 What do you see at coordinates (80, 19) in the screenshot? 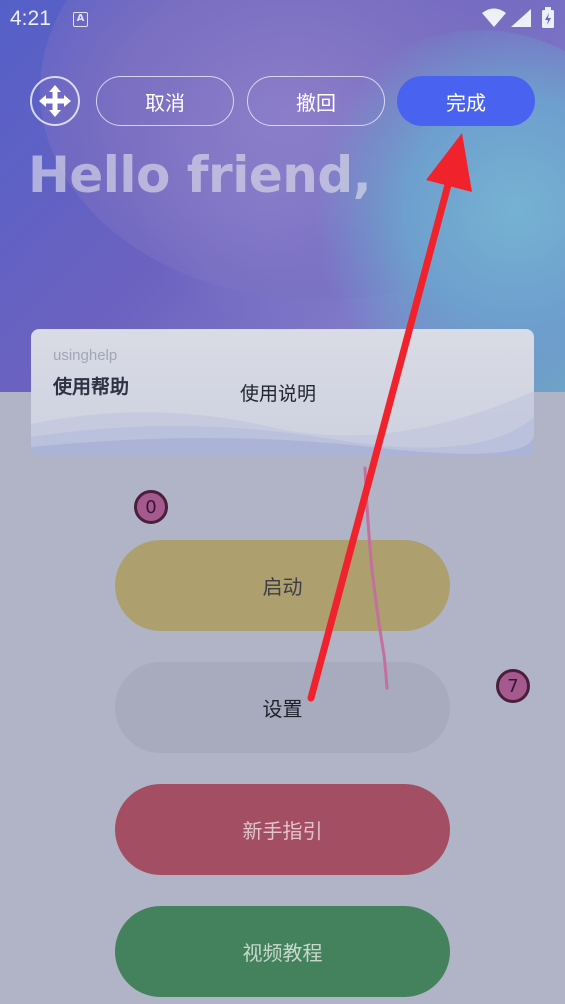
I see `keyboard-indicator-icon: A` at bounding box center [80, 19].